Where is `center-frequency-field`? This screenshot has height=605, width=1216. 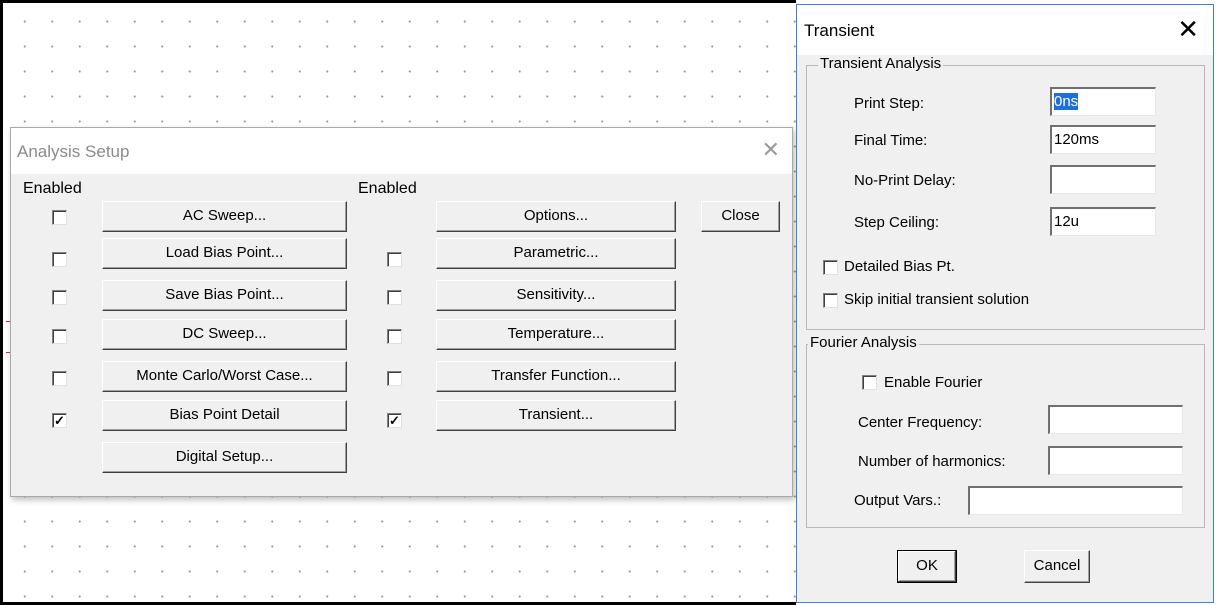 center-frequency-field is located at coordinates (1115, 419).